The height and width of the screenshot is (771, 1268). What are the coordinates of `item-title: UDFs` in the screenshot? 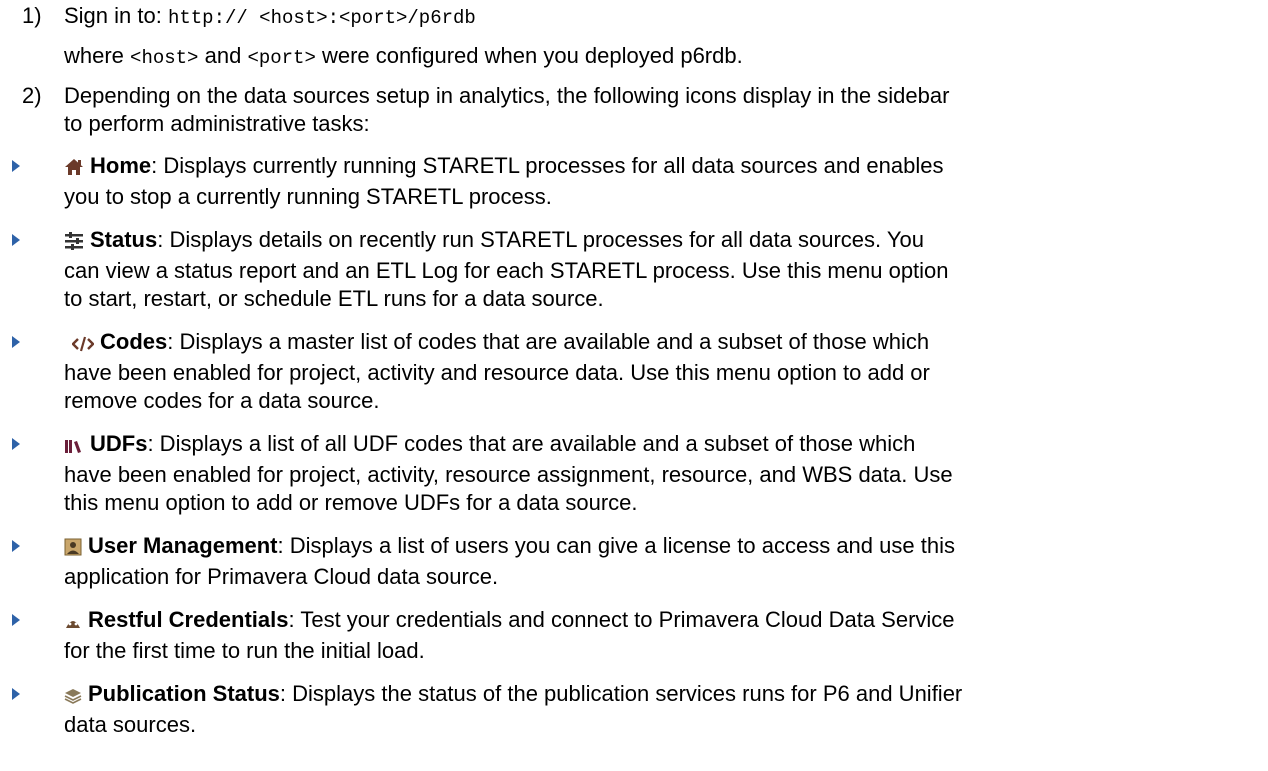 It's located at (119, 443).